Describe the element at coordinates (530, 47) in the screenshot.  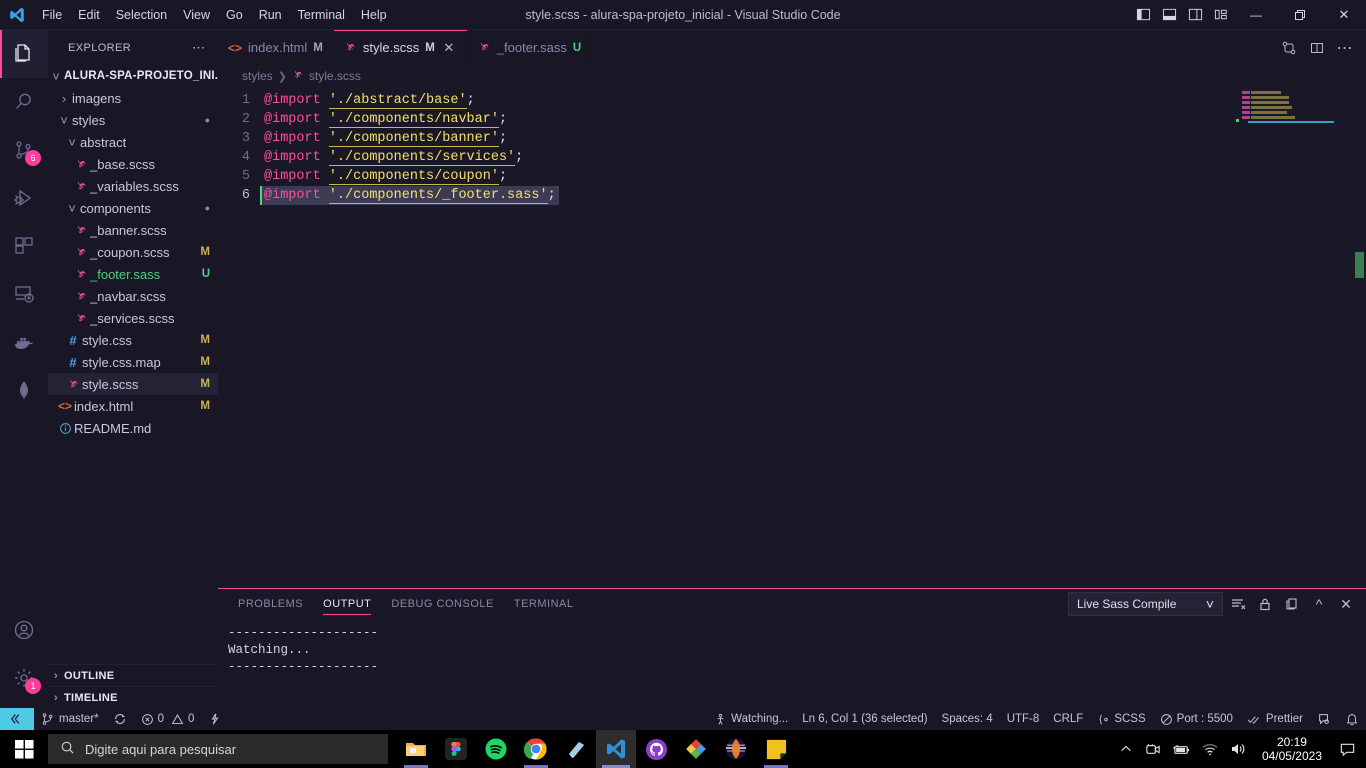
I see `editor-tab--footer-sass: _footer.sass U` at that location.